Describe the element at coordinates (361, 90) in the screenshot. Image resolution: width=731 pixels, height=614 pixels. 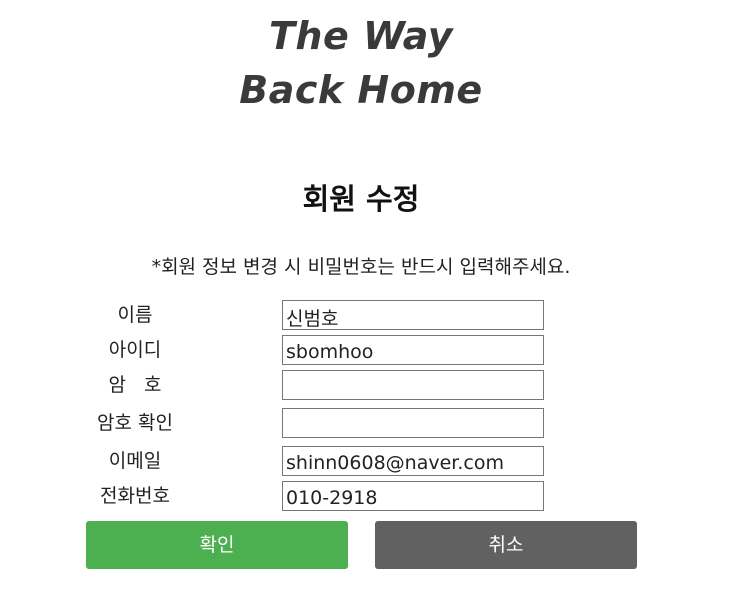
I see `logo-line-2: Back Home` at that location.